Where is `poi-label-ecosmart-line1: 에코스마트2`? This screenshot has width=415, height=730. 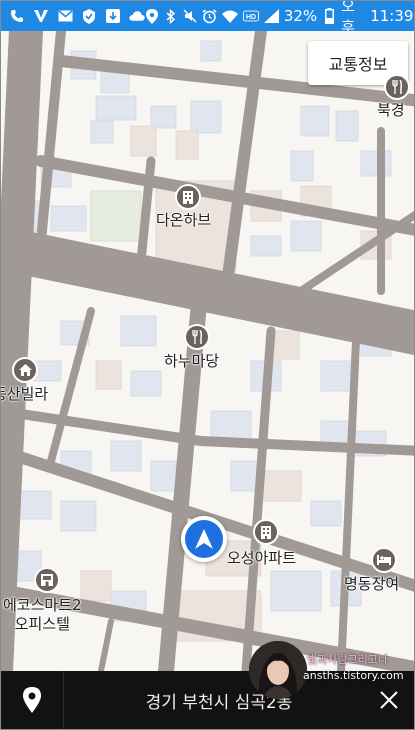 poi-label-ecosmart-line1: 에코스마트2 is located at coordinates (42, 605).